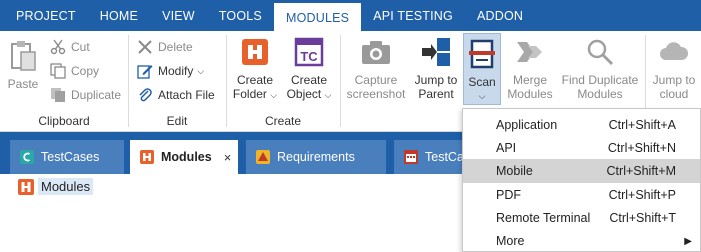 The image size is (701, 252). Describe the element at coordinates (482, 82) in the screenshot. I see `scan-label: Scan` at that location.